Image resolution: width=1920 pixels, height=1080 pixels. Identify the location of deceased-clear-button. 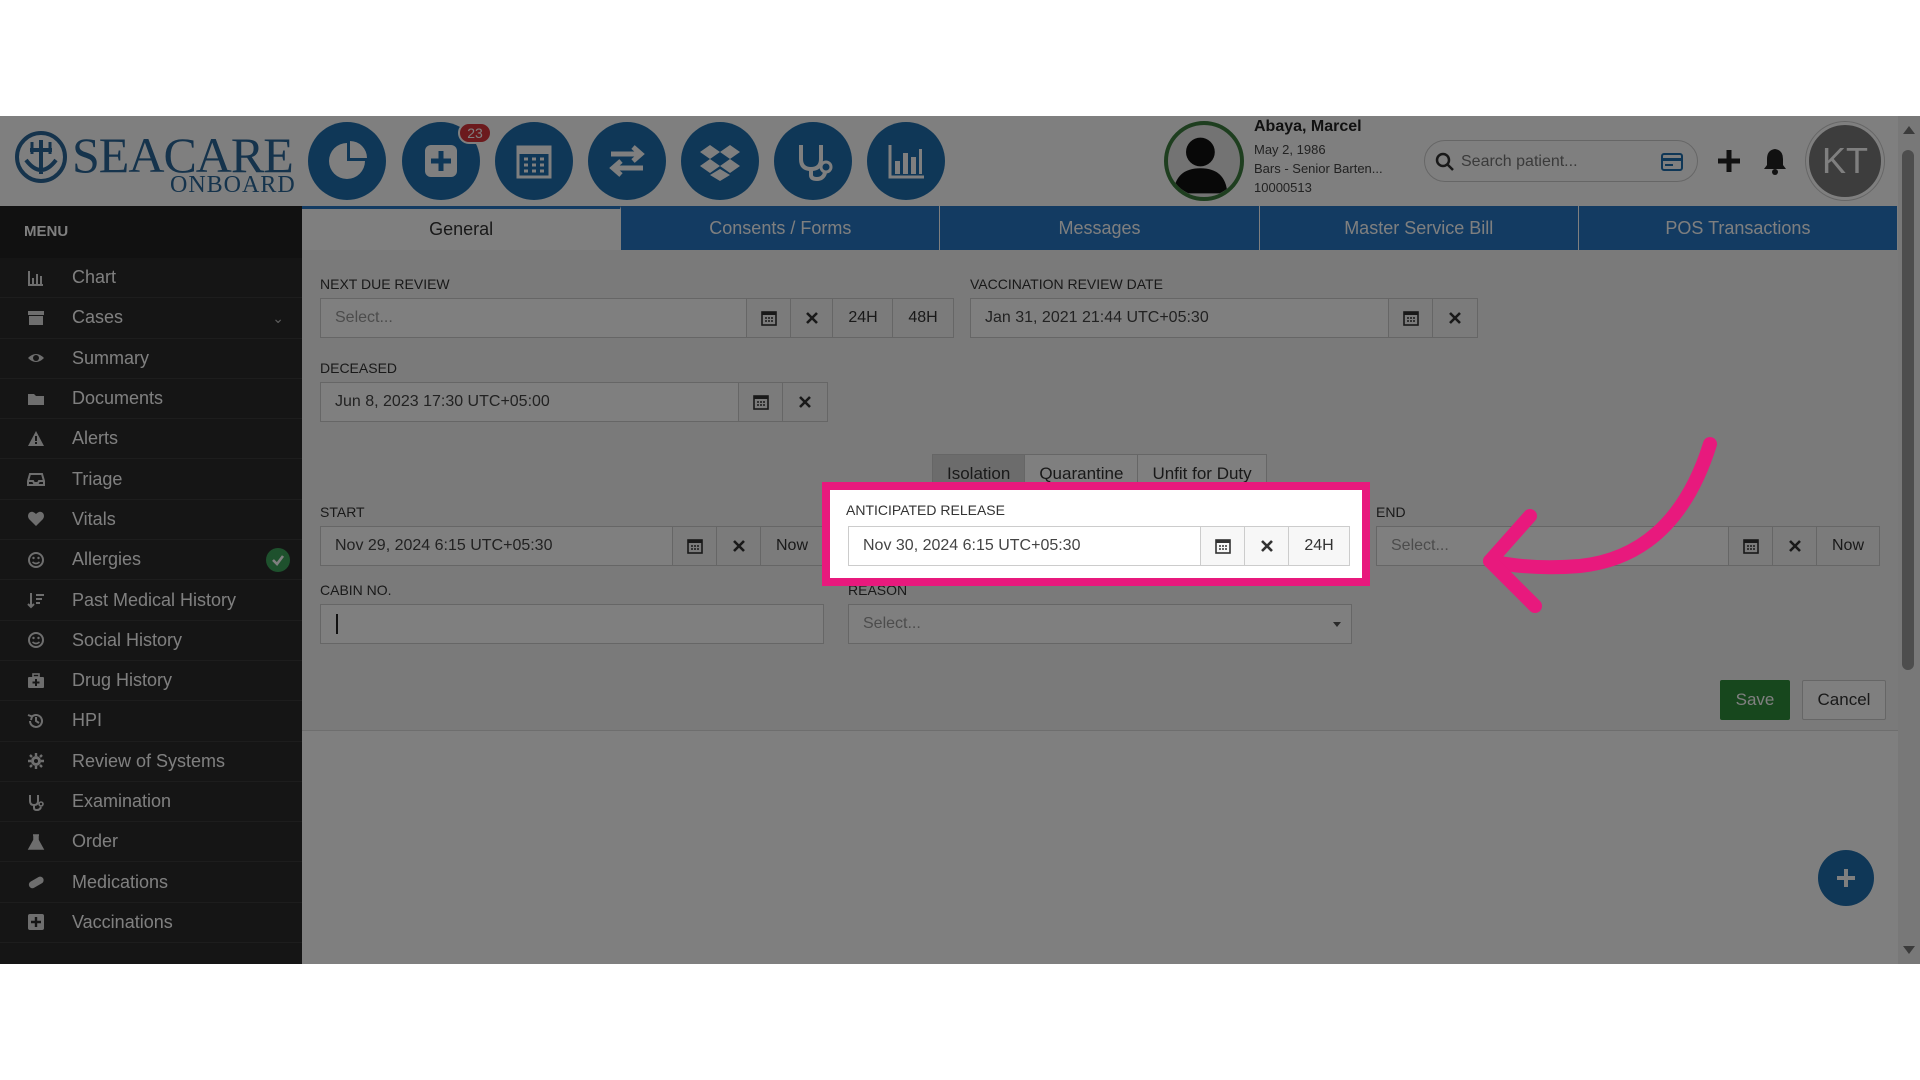
(805, 402).